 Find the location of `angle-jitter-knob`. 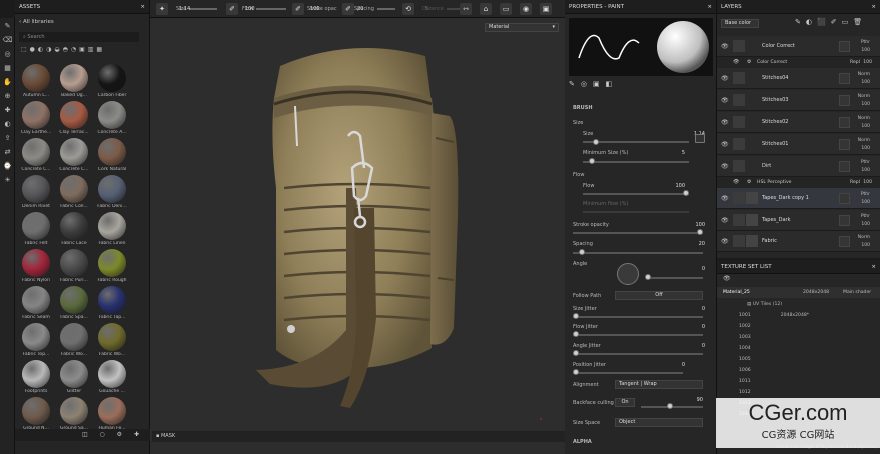

angle-jitter-knob is located at coordinates (576, 353).